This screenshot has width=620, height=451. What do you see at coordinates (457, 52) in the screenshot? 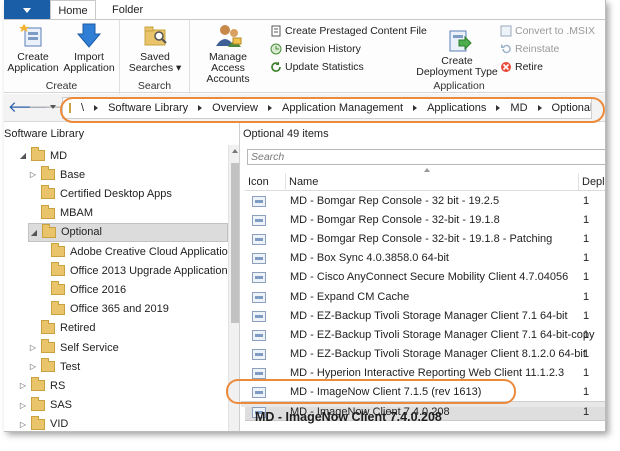
I see `create-deployment-type-button: Create Deployment Type` at bounding box center [457, 52].